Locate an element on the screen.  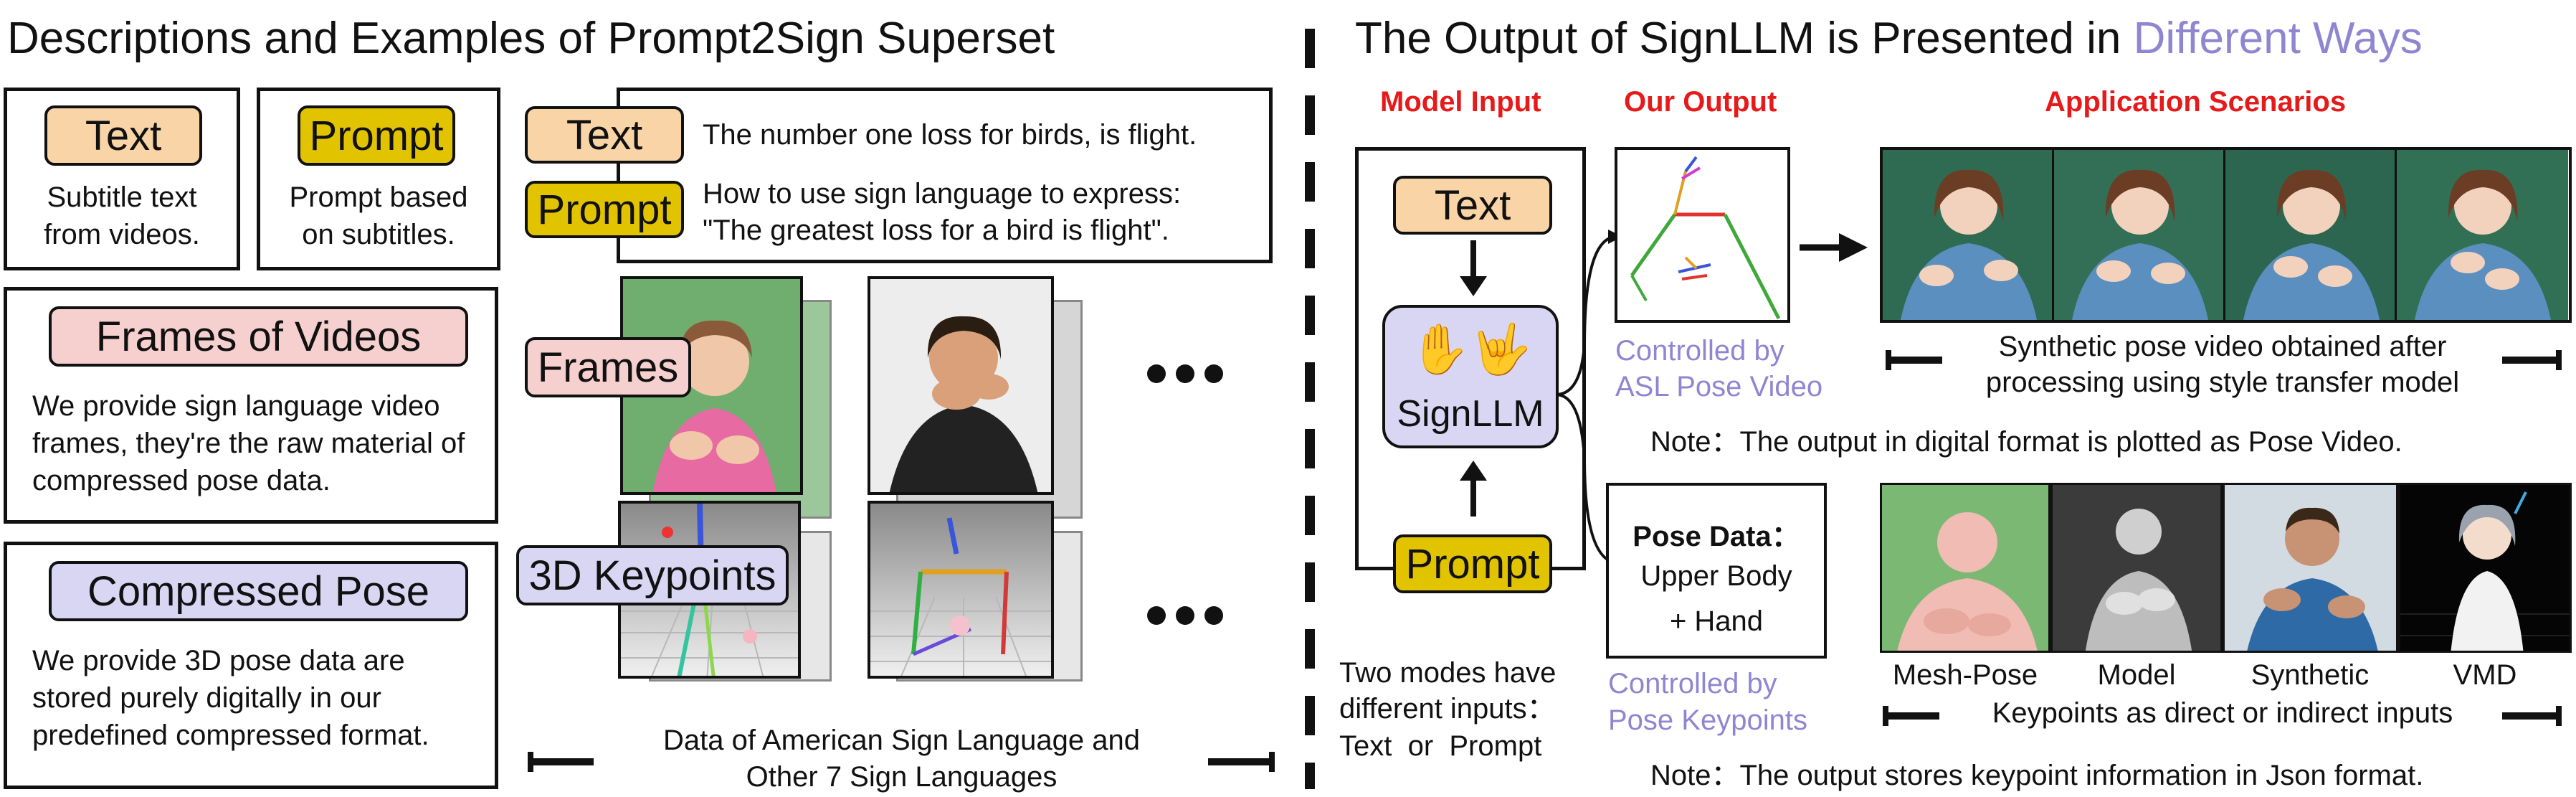
scene-model is located at coordinates (2137, 568).